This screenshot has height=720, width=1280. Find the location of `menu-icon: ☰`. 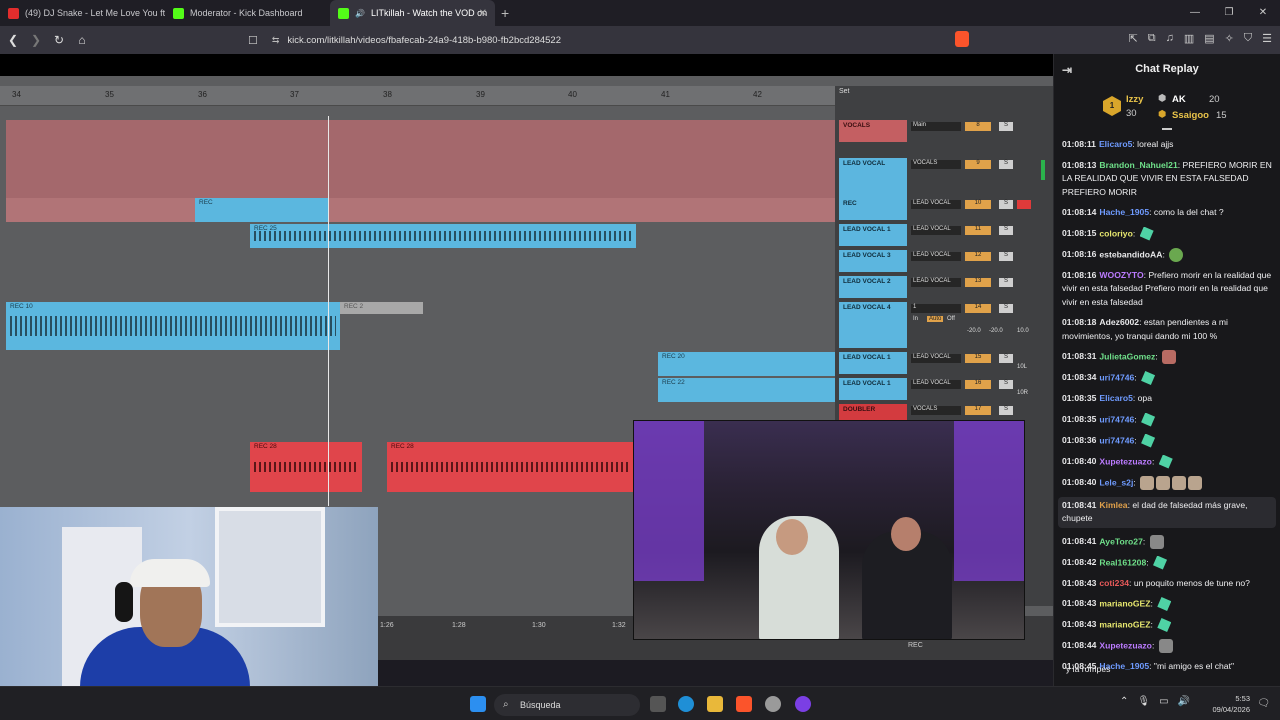

menu-icon: ☰ is located at coordinates (1267, 38).